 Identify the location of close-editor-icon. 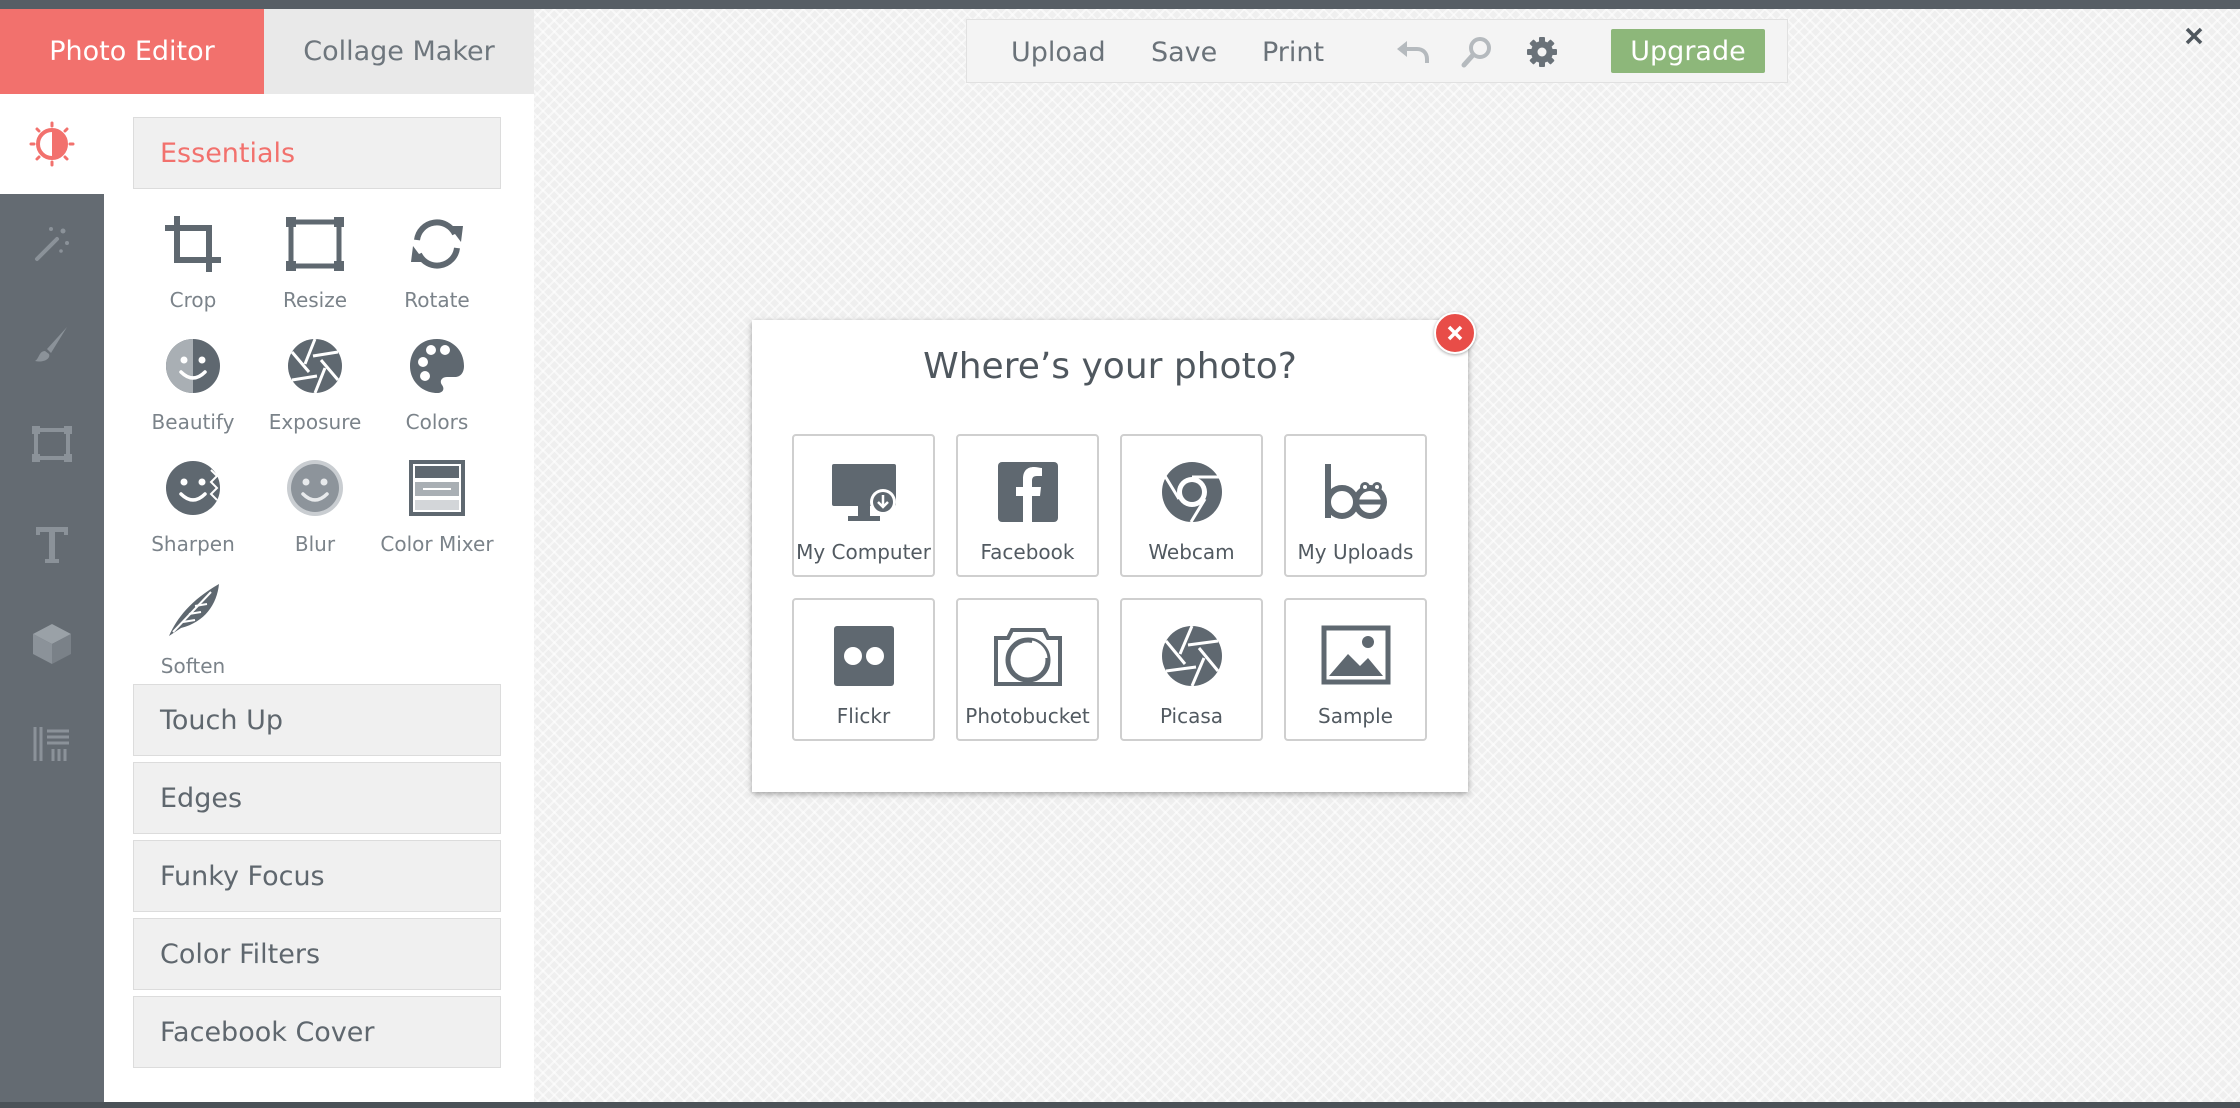
(2194, 36).